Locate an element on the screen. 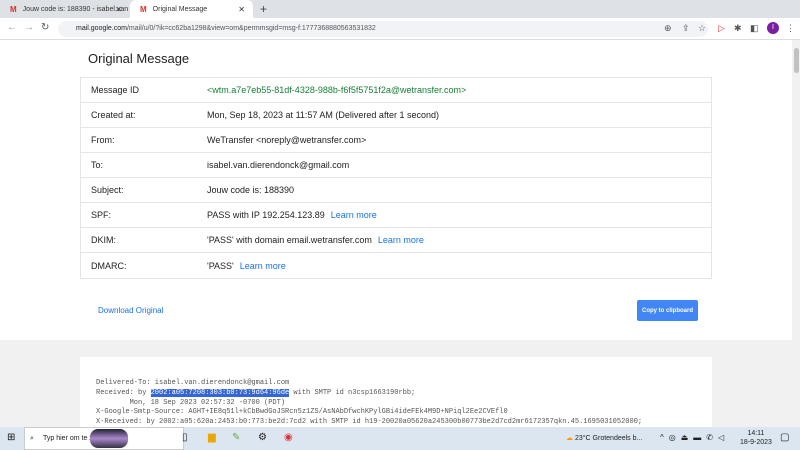  scrollbar-thumb is located at coordinates (796, 60).